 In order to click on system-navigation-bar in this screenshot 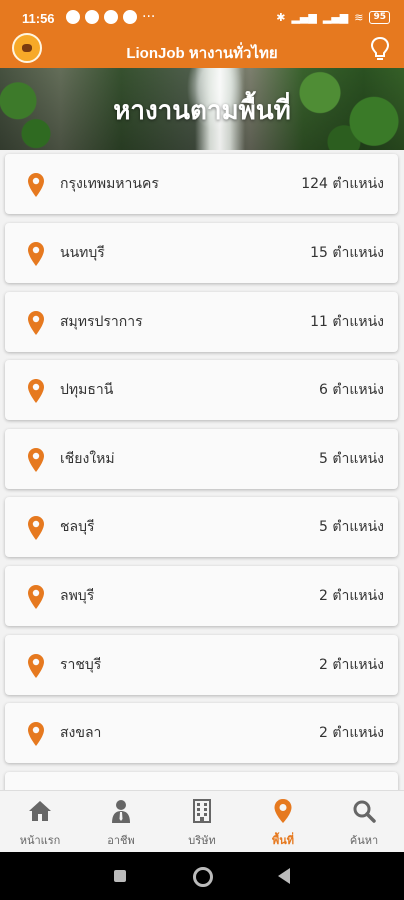, I will do `click(202, 876)`.